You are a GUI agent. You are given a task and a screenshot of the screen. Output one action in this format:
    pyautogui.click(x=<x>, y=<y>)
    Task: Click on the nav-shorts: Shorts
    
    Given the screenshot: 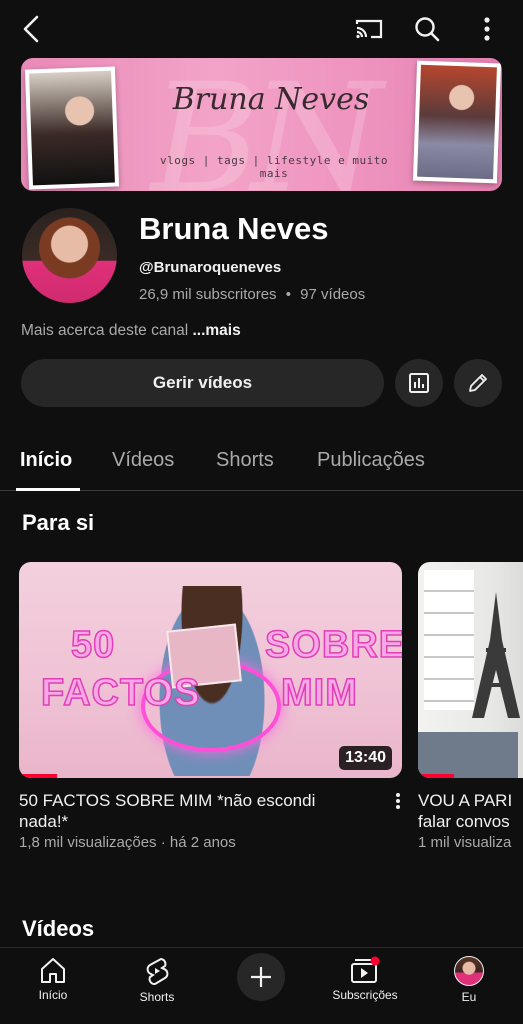 What is the action you would take?
    pyautogui.click(x=157, y=980)
    